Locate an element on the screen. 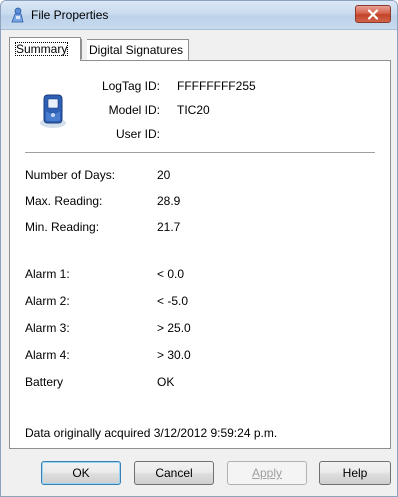 The height and width of the screenshot is (497, 398). alarm-1-value: < 0.0 is located at coordinates (171, 274).